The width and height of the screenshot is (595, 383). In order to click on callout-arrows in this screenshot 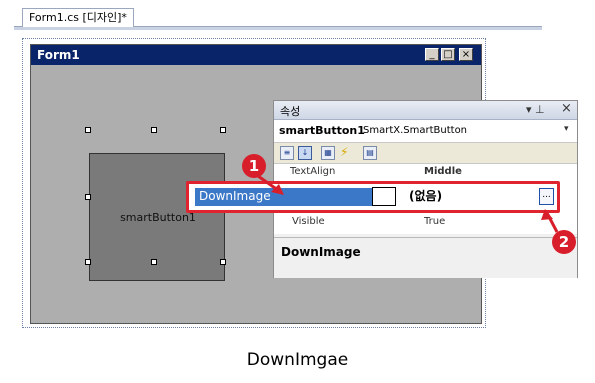, I will do `click(408, 203)`.